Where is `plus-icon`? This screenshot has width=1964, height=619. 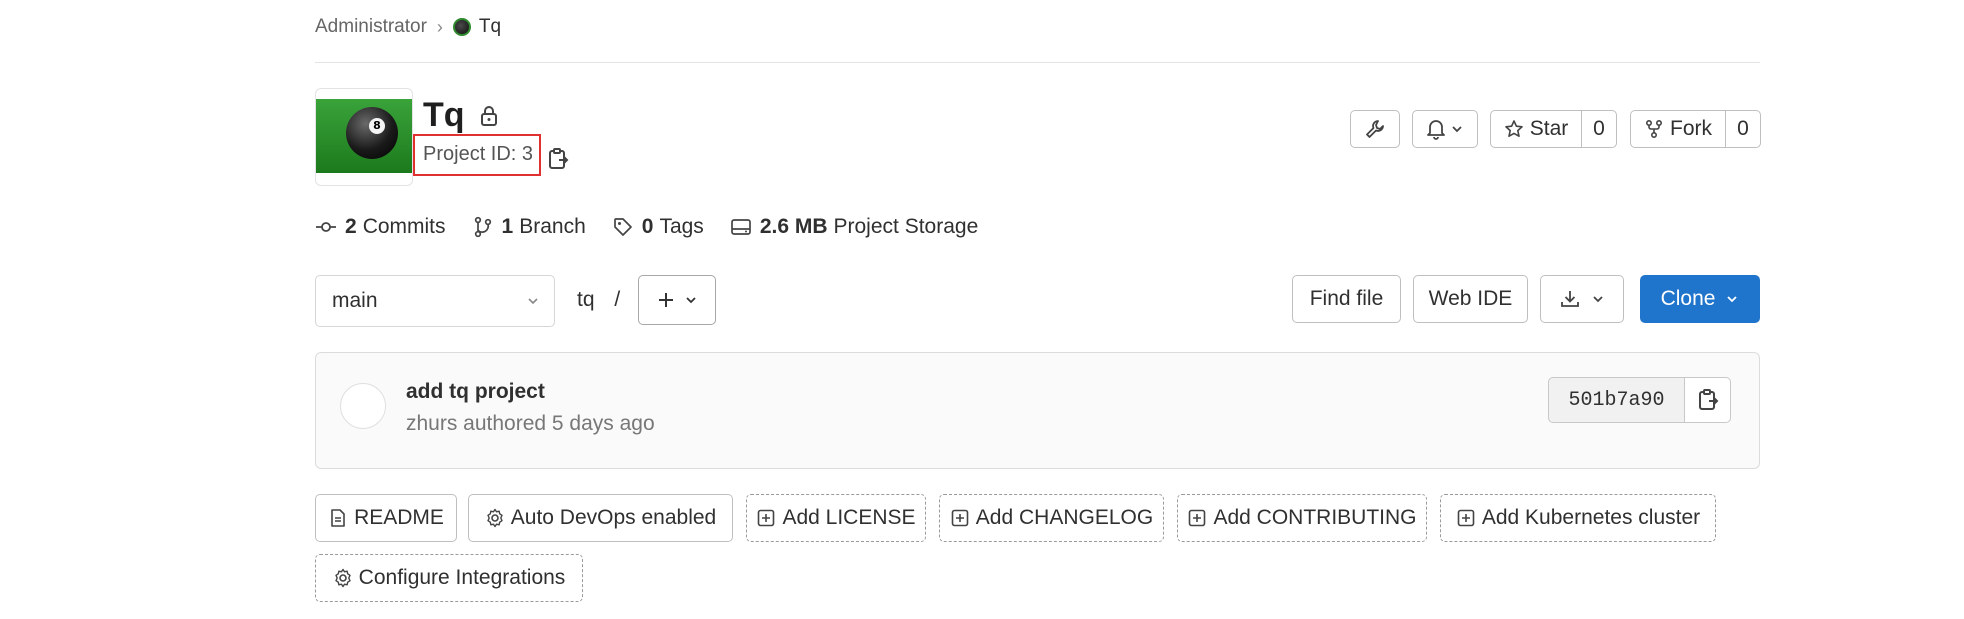
plus-icon is located at coordinates (666, 300).